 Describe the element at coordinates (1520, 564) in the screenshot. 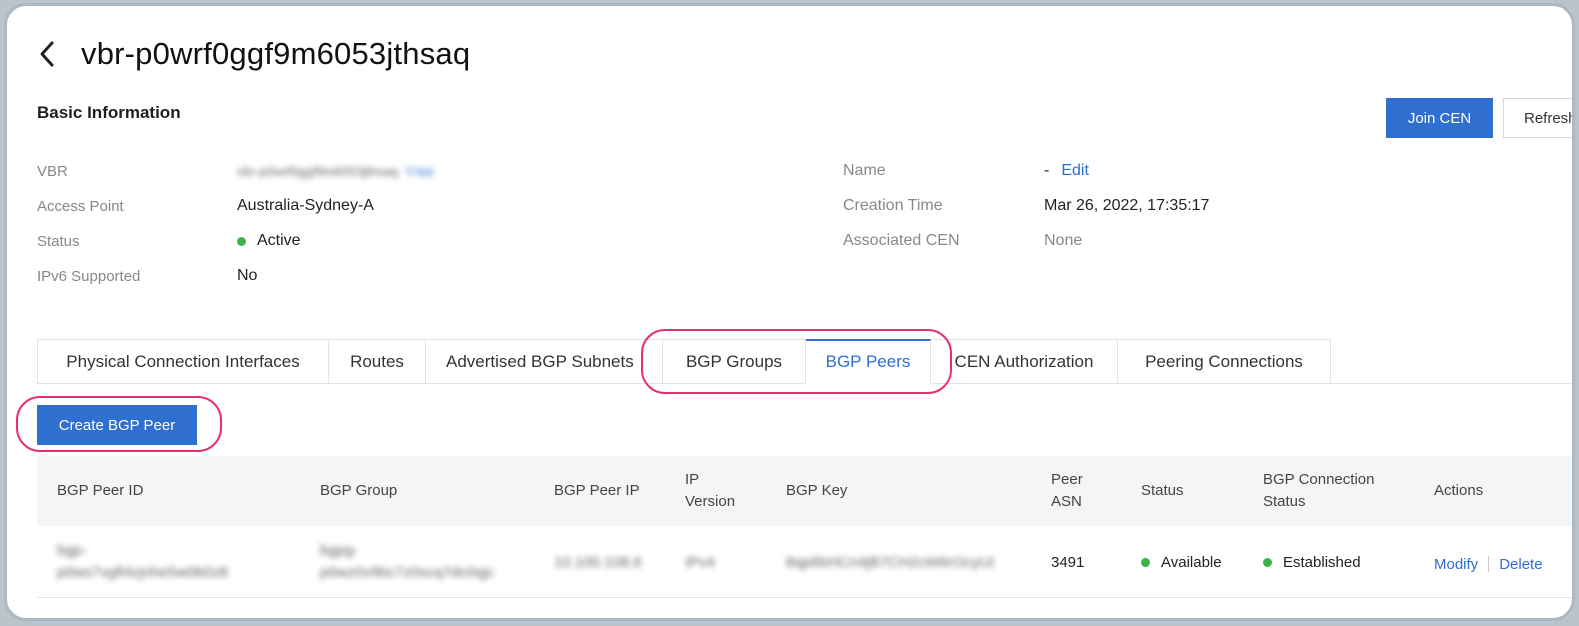

I see `delete-link: Delete` at that location.